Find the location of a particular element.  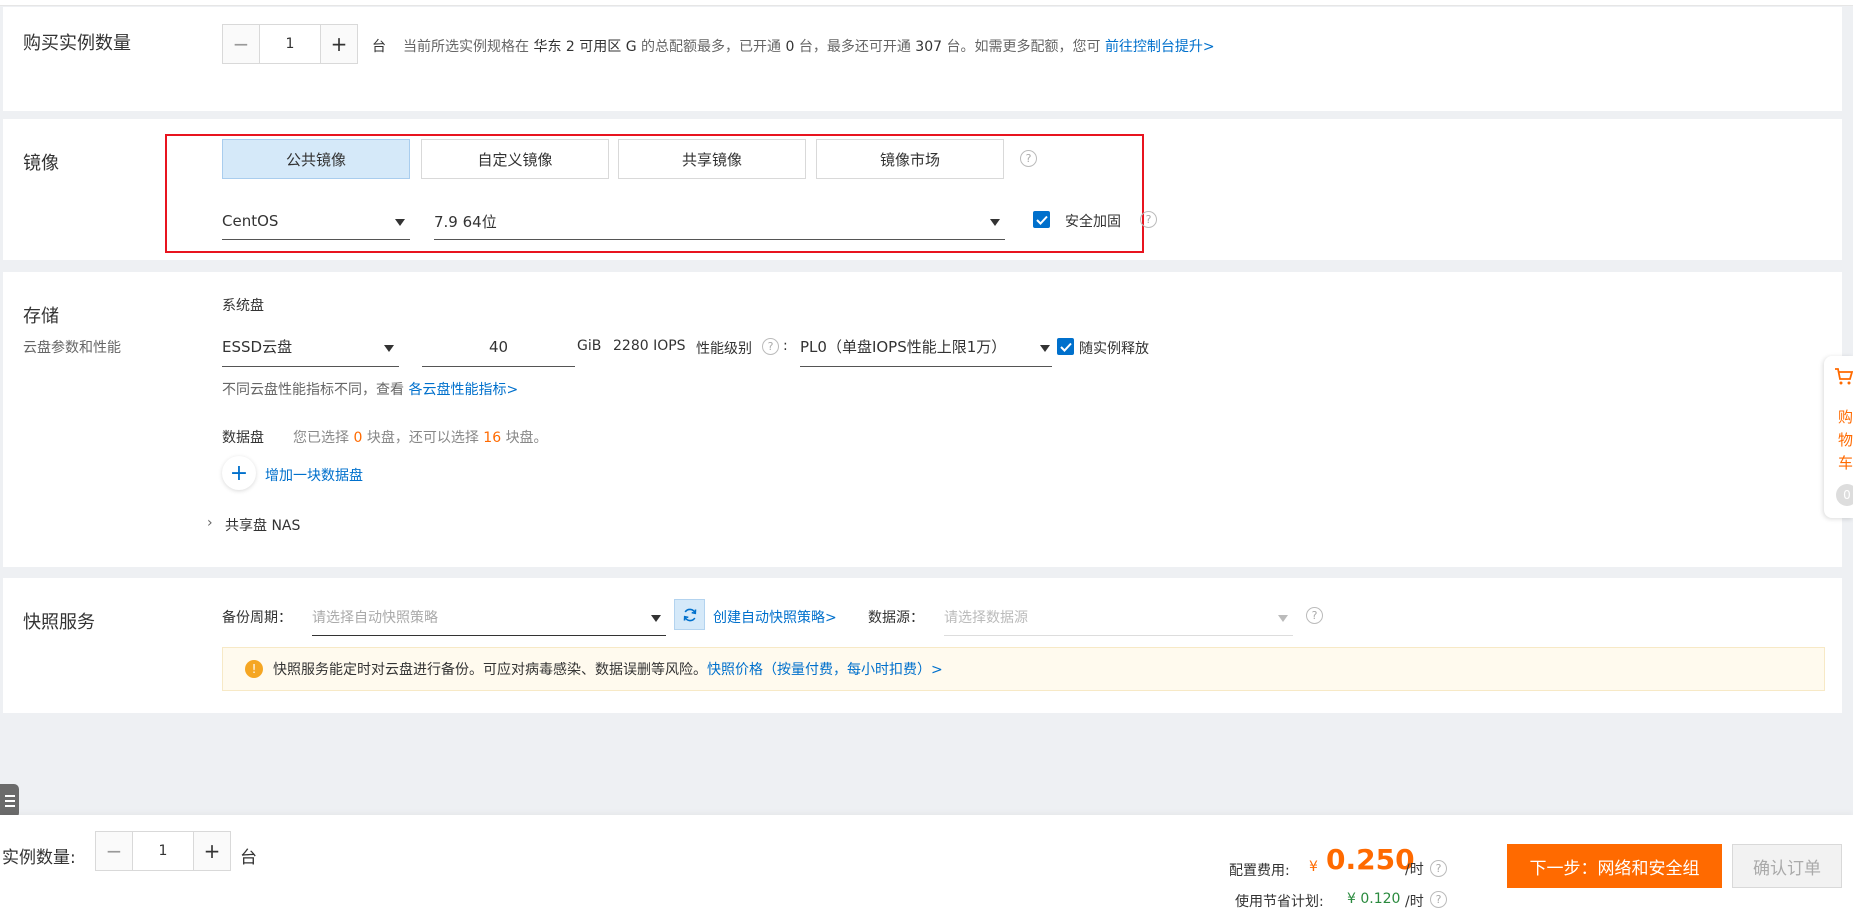

perf-level-value: PL0（单盘IOPS性能上限1万） is located at coordinates (903, 347).